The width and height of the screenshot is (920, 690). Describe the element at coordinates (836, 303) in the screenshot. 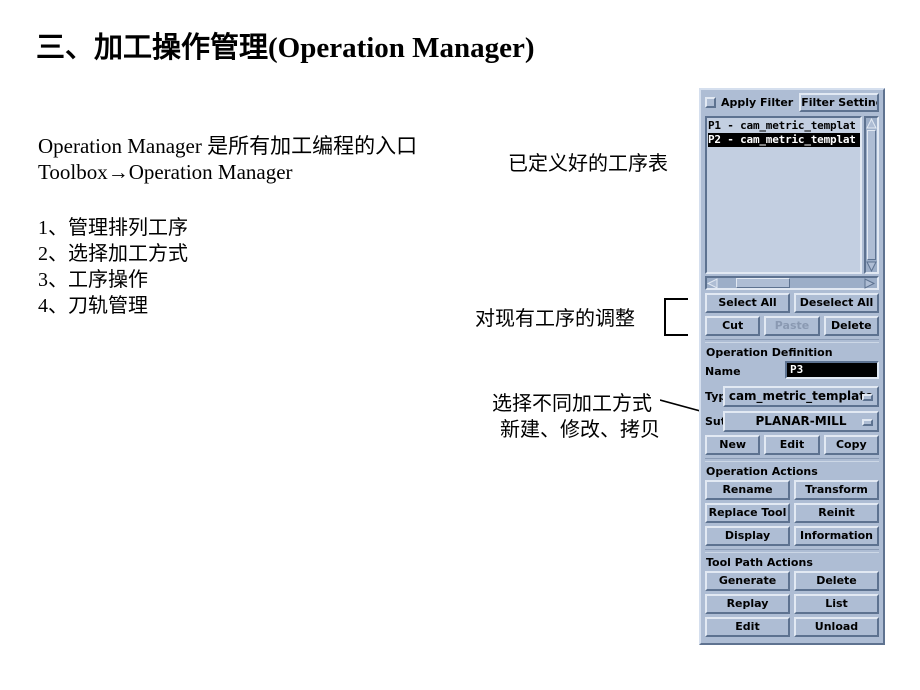

I see `deselect-all-button: Deselect All` at that location.